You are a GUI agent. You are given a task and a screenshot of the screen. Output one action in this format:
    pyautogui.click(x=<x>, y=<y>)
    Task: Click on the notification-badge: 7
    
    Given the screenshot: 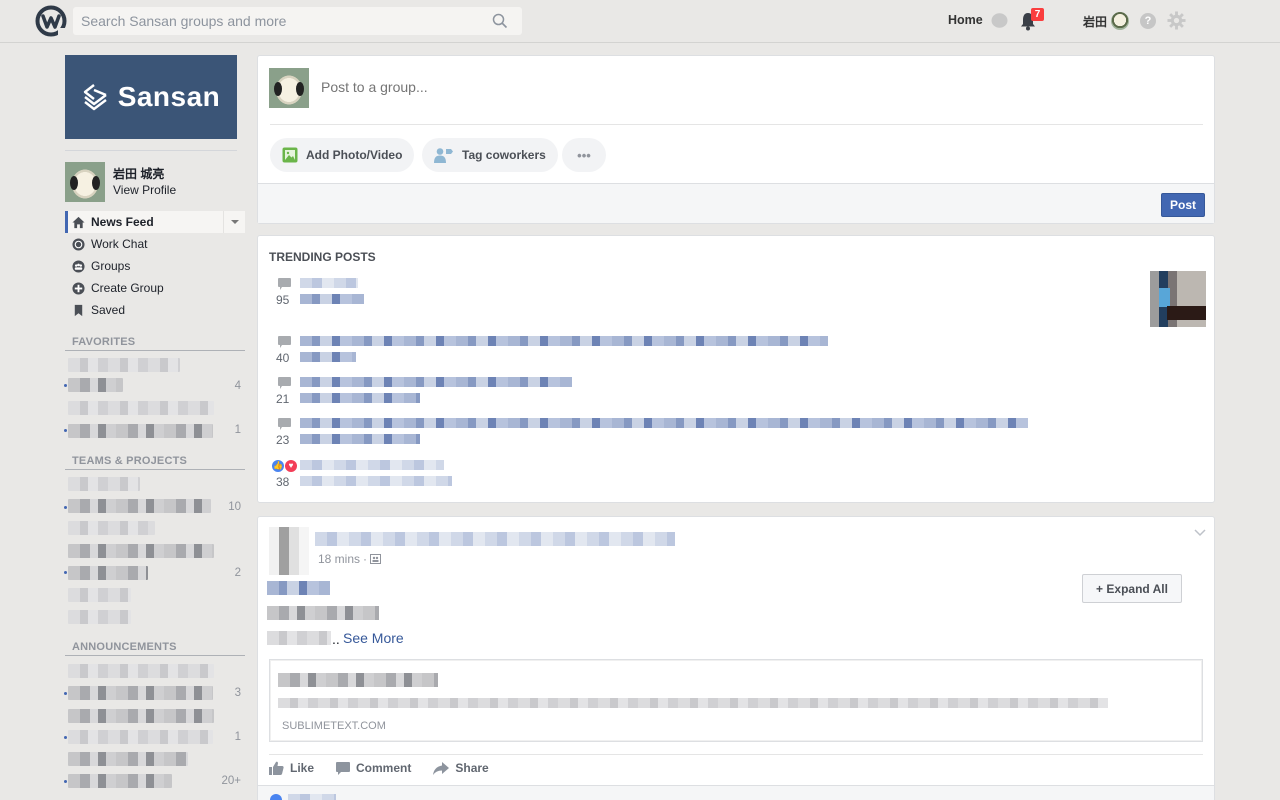 What is the action you would take?
    pyautogui.click(x=1037, y=14)
    